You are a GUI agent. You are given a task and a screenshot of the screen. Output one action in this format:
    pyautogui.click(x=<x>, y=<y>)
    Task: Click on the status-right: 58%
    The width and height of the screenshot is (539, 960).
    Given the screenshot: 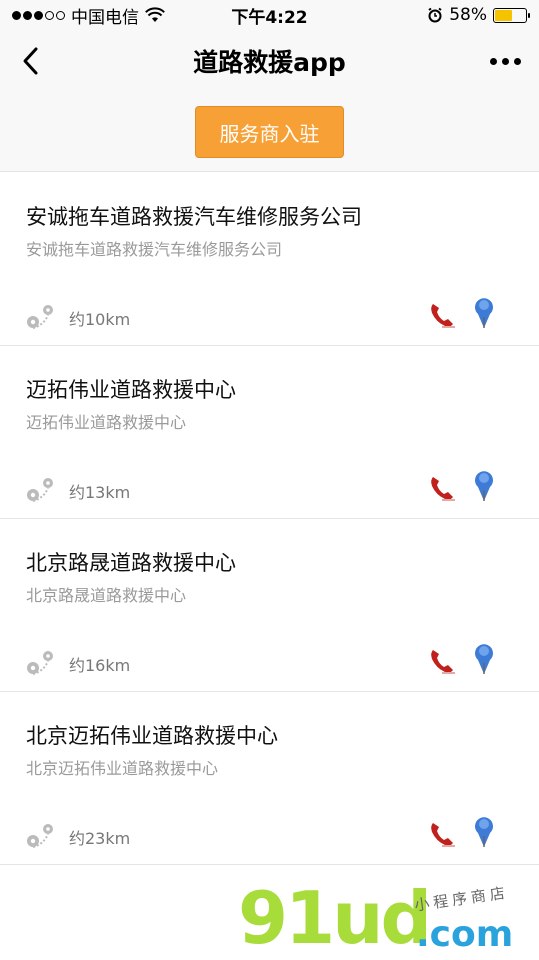 What is the action you would take?
    pyautogui.click(x=428, y=15)
    